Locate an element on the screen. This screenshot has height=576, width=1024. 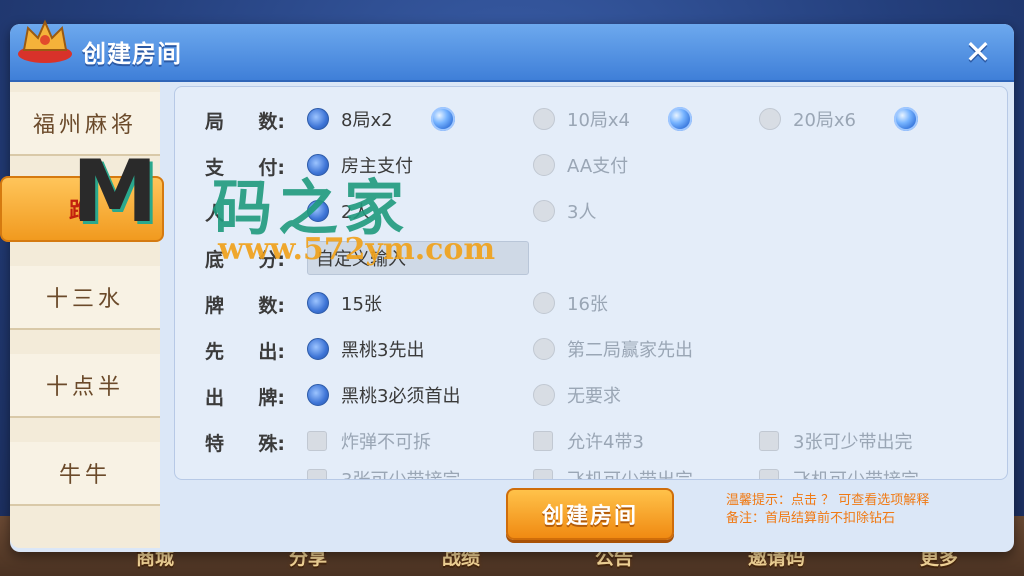
dialog-header: 创建房间 ✕ is located at coordinates (512, 50).